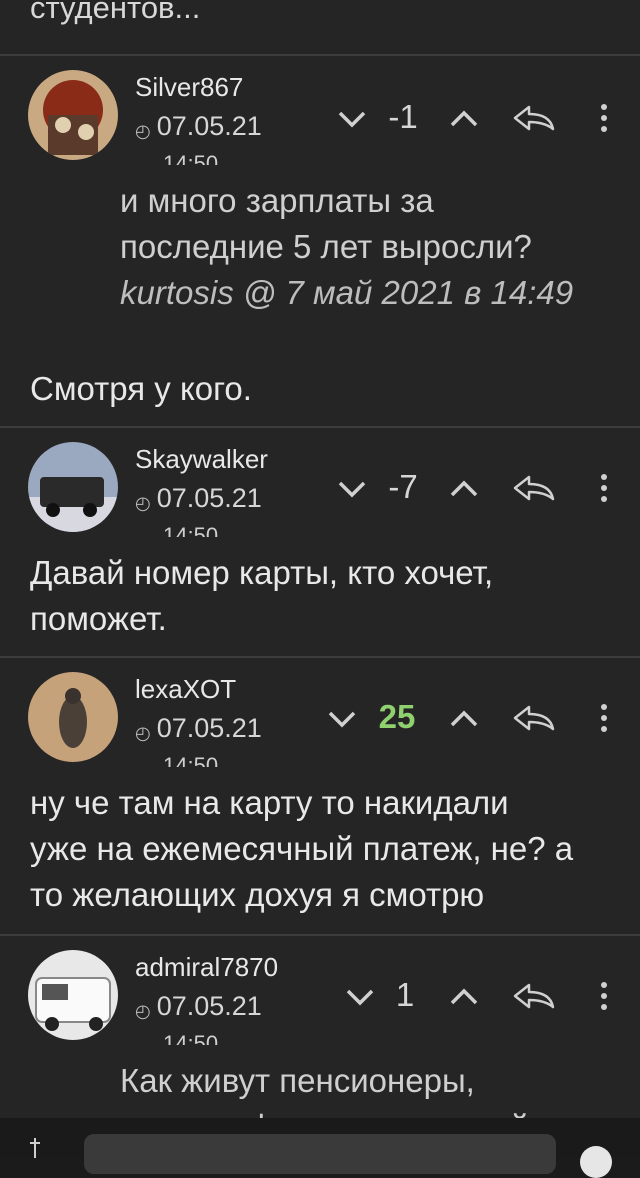 The height and width of the screenshot is (1178, 640). What do you see at coordinates (405, 994) in the screenshot?
I see `comment-score: 1` at bounding box center [405, 994].